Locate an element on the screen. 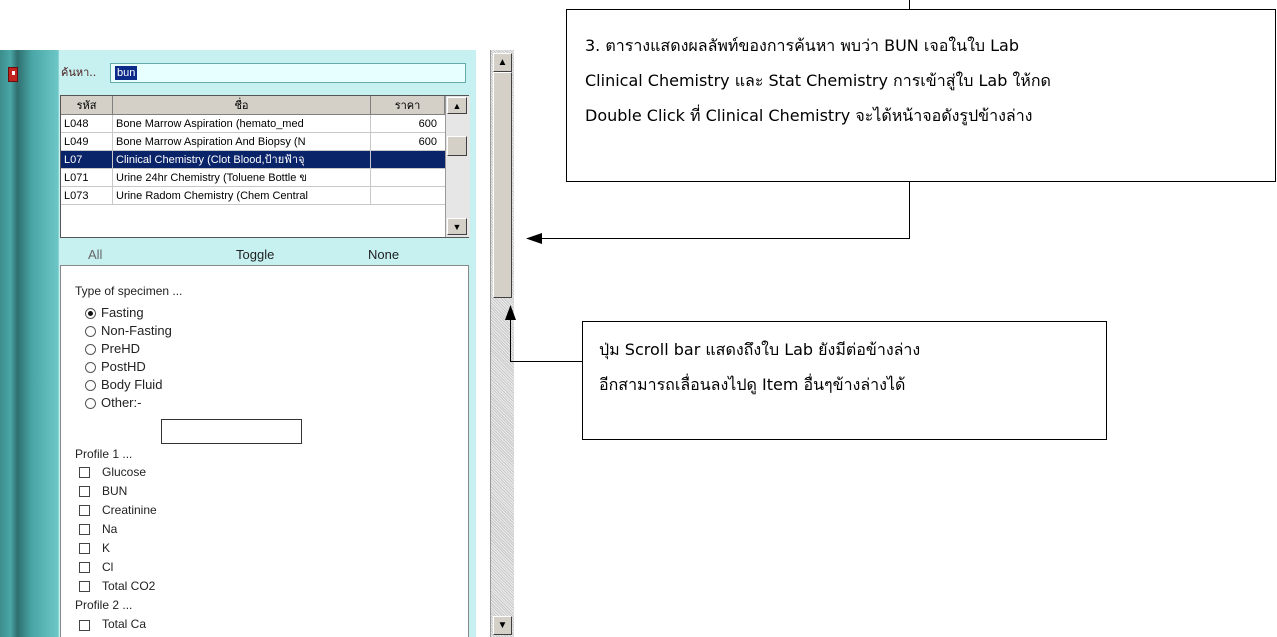  window-side-strip is located at coordinates (29, 343).